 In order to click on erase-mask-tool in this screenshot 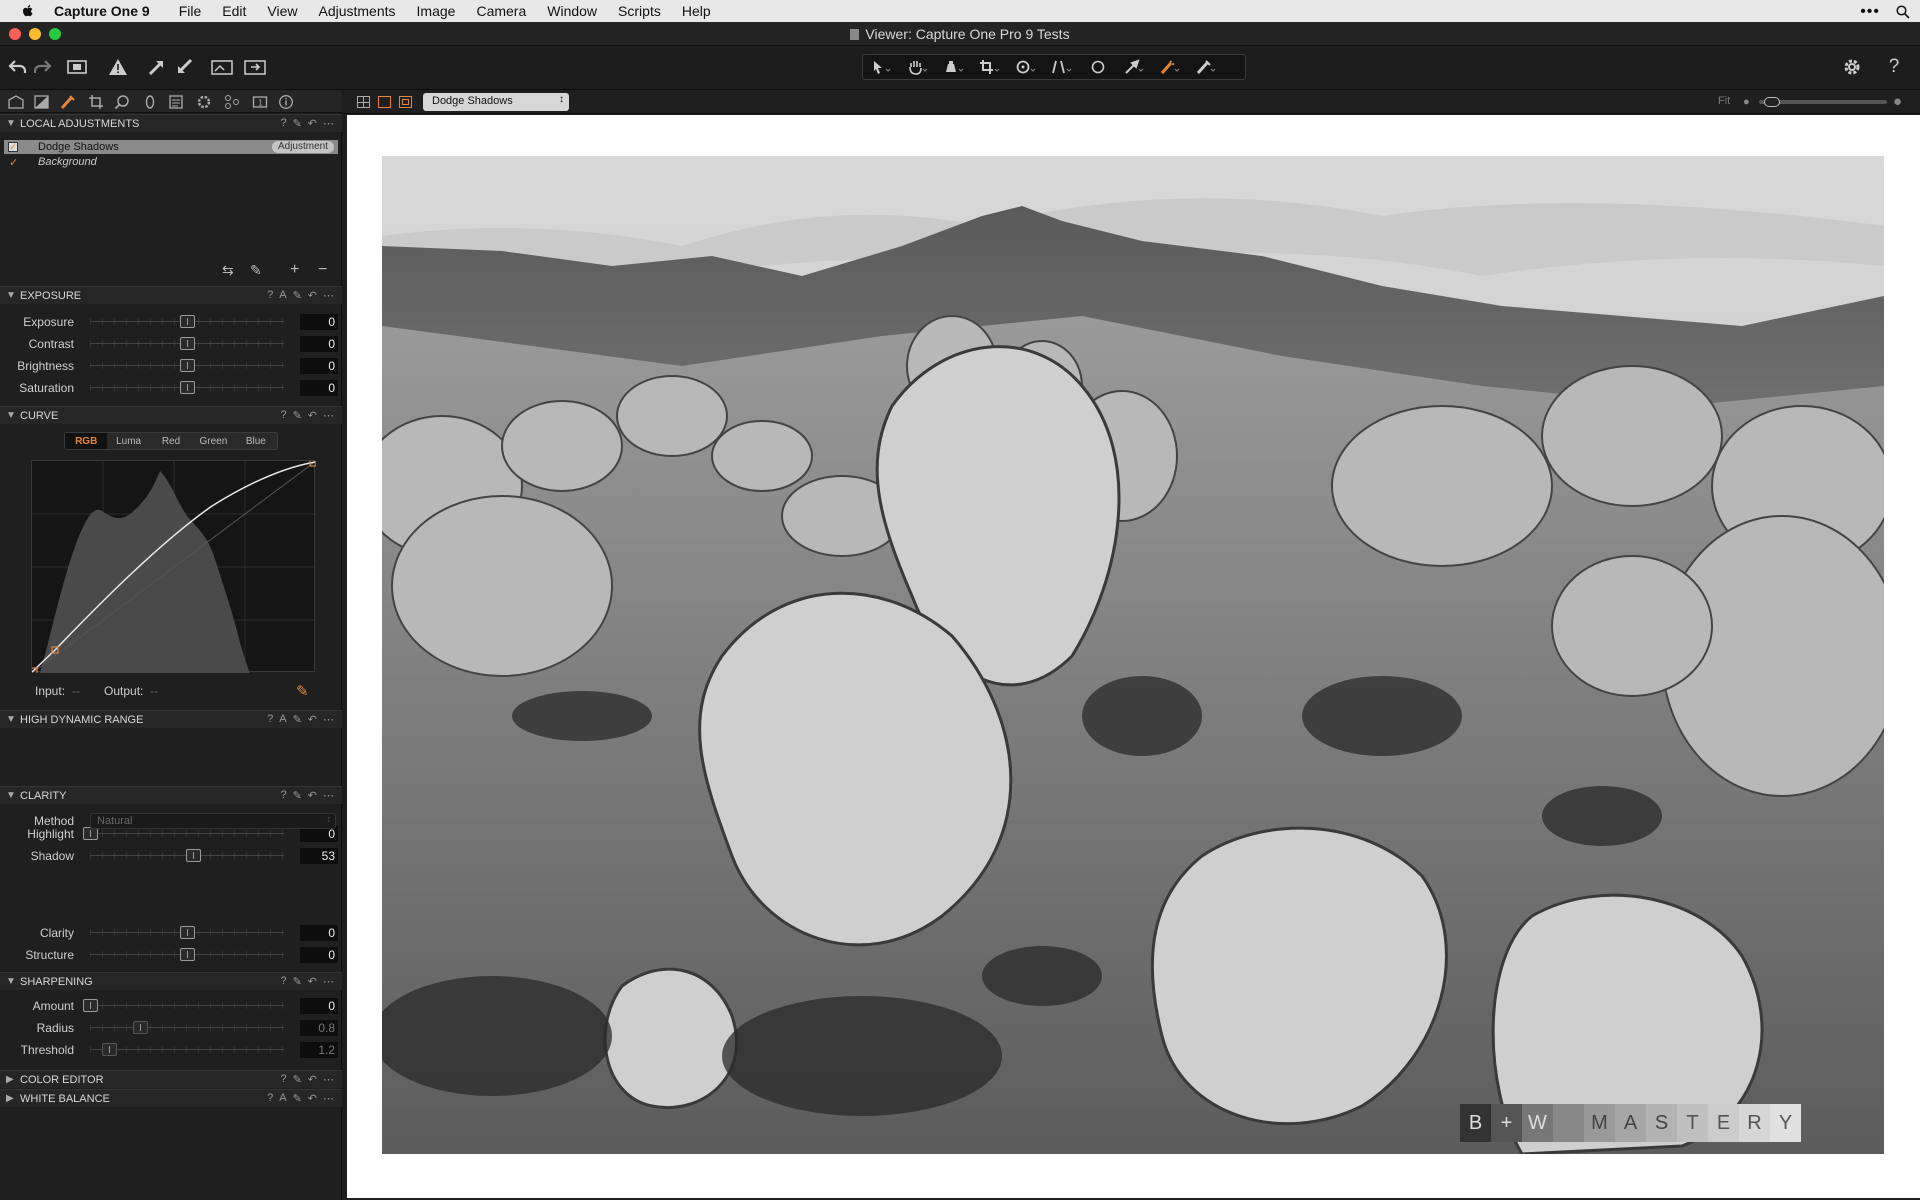, I will do `click(1206, 67)`.